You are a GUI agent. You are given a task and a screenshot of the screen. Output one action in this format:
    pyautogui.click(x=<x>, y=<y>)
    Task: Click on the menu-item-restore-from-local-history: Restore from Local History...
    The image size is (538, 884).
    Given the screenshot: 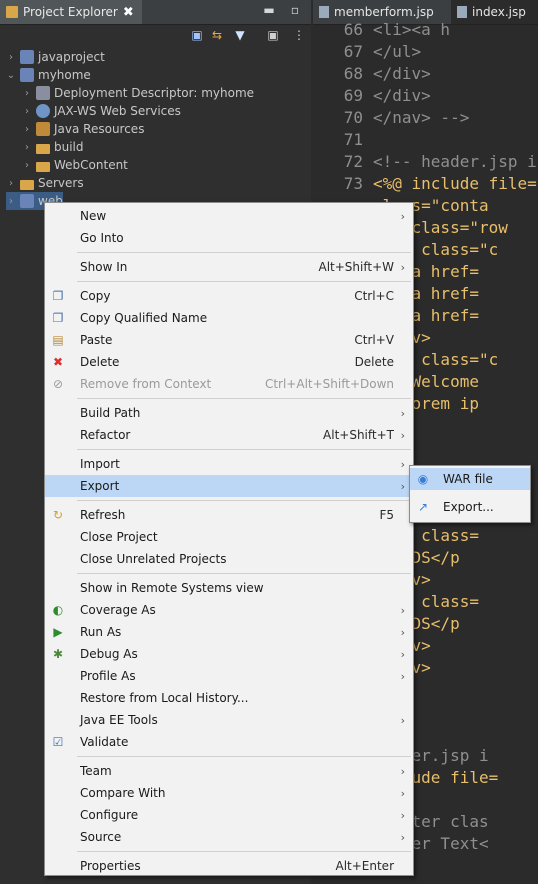 What is the action you would take?
    pyautogui.click(x=229, y=698)
    